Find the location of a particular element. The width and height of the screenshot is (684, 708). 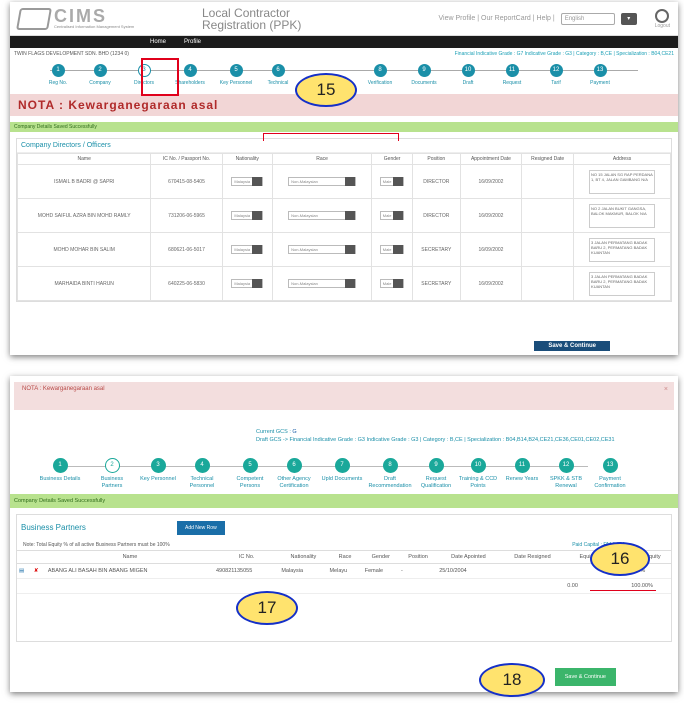

nota-alert: NOTA : Kewarganegaraan asal × is located at coordinates (344, 396).